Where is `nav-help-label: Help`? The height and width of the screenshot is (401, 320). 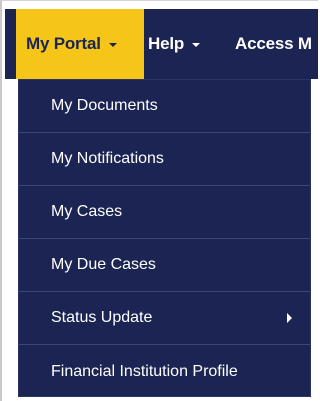 nav-help-label: Help is located at coordinates (166, 43).